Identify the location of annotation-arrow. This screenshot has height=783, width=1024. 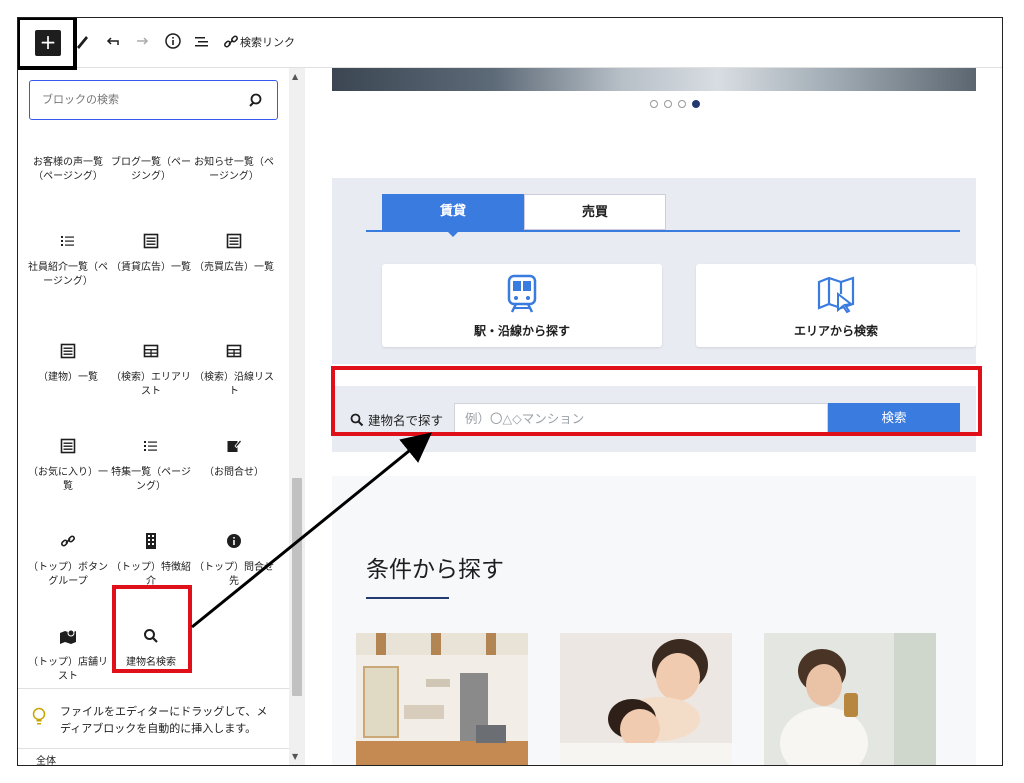
(311, 530).